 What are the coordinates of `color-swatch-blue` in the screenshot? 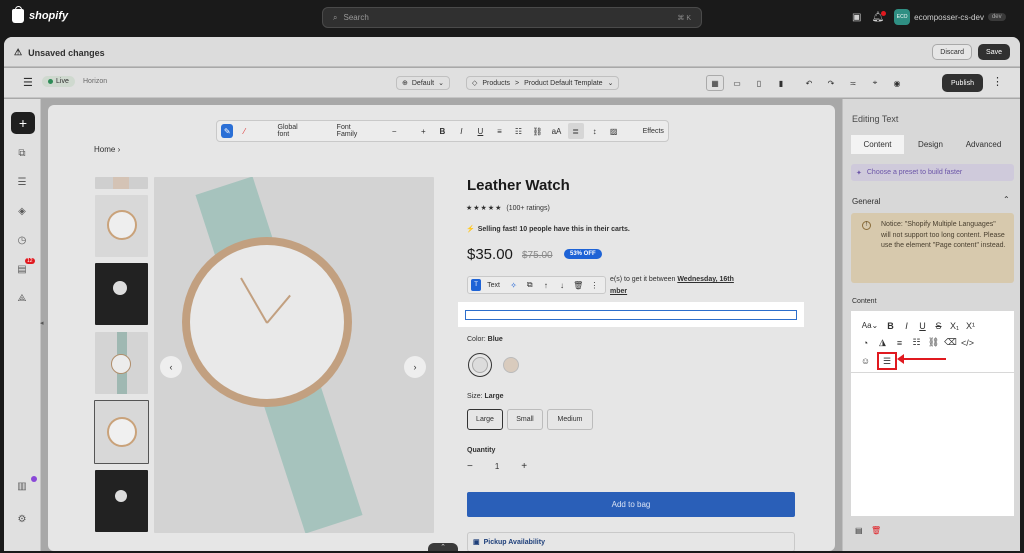 It's located at (480, 365).